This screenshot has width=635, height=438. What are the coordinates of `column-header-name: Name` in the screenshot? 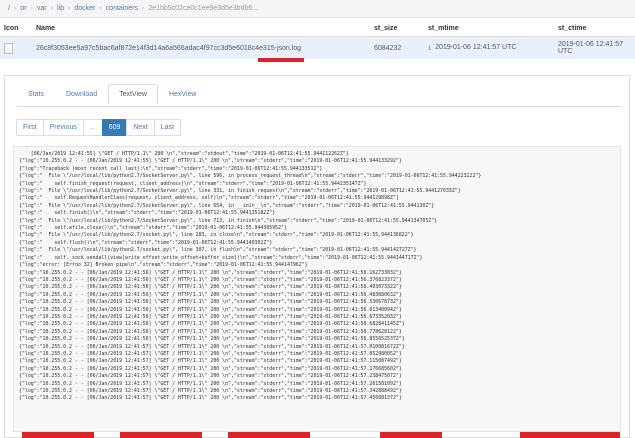 It's located at (201, 28).